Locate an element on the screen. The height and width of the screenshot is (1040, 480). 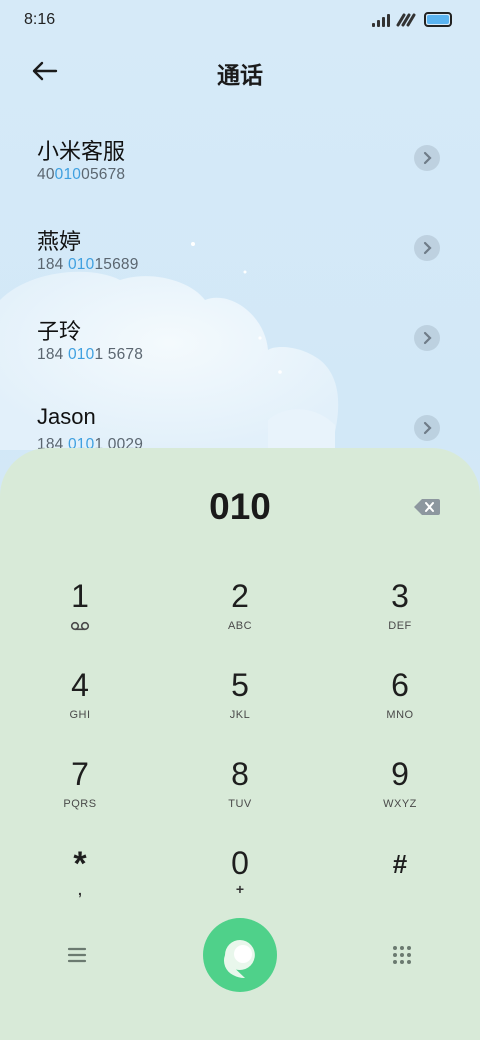
key-digit: 7 is located at coordinates (80, 774).